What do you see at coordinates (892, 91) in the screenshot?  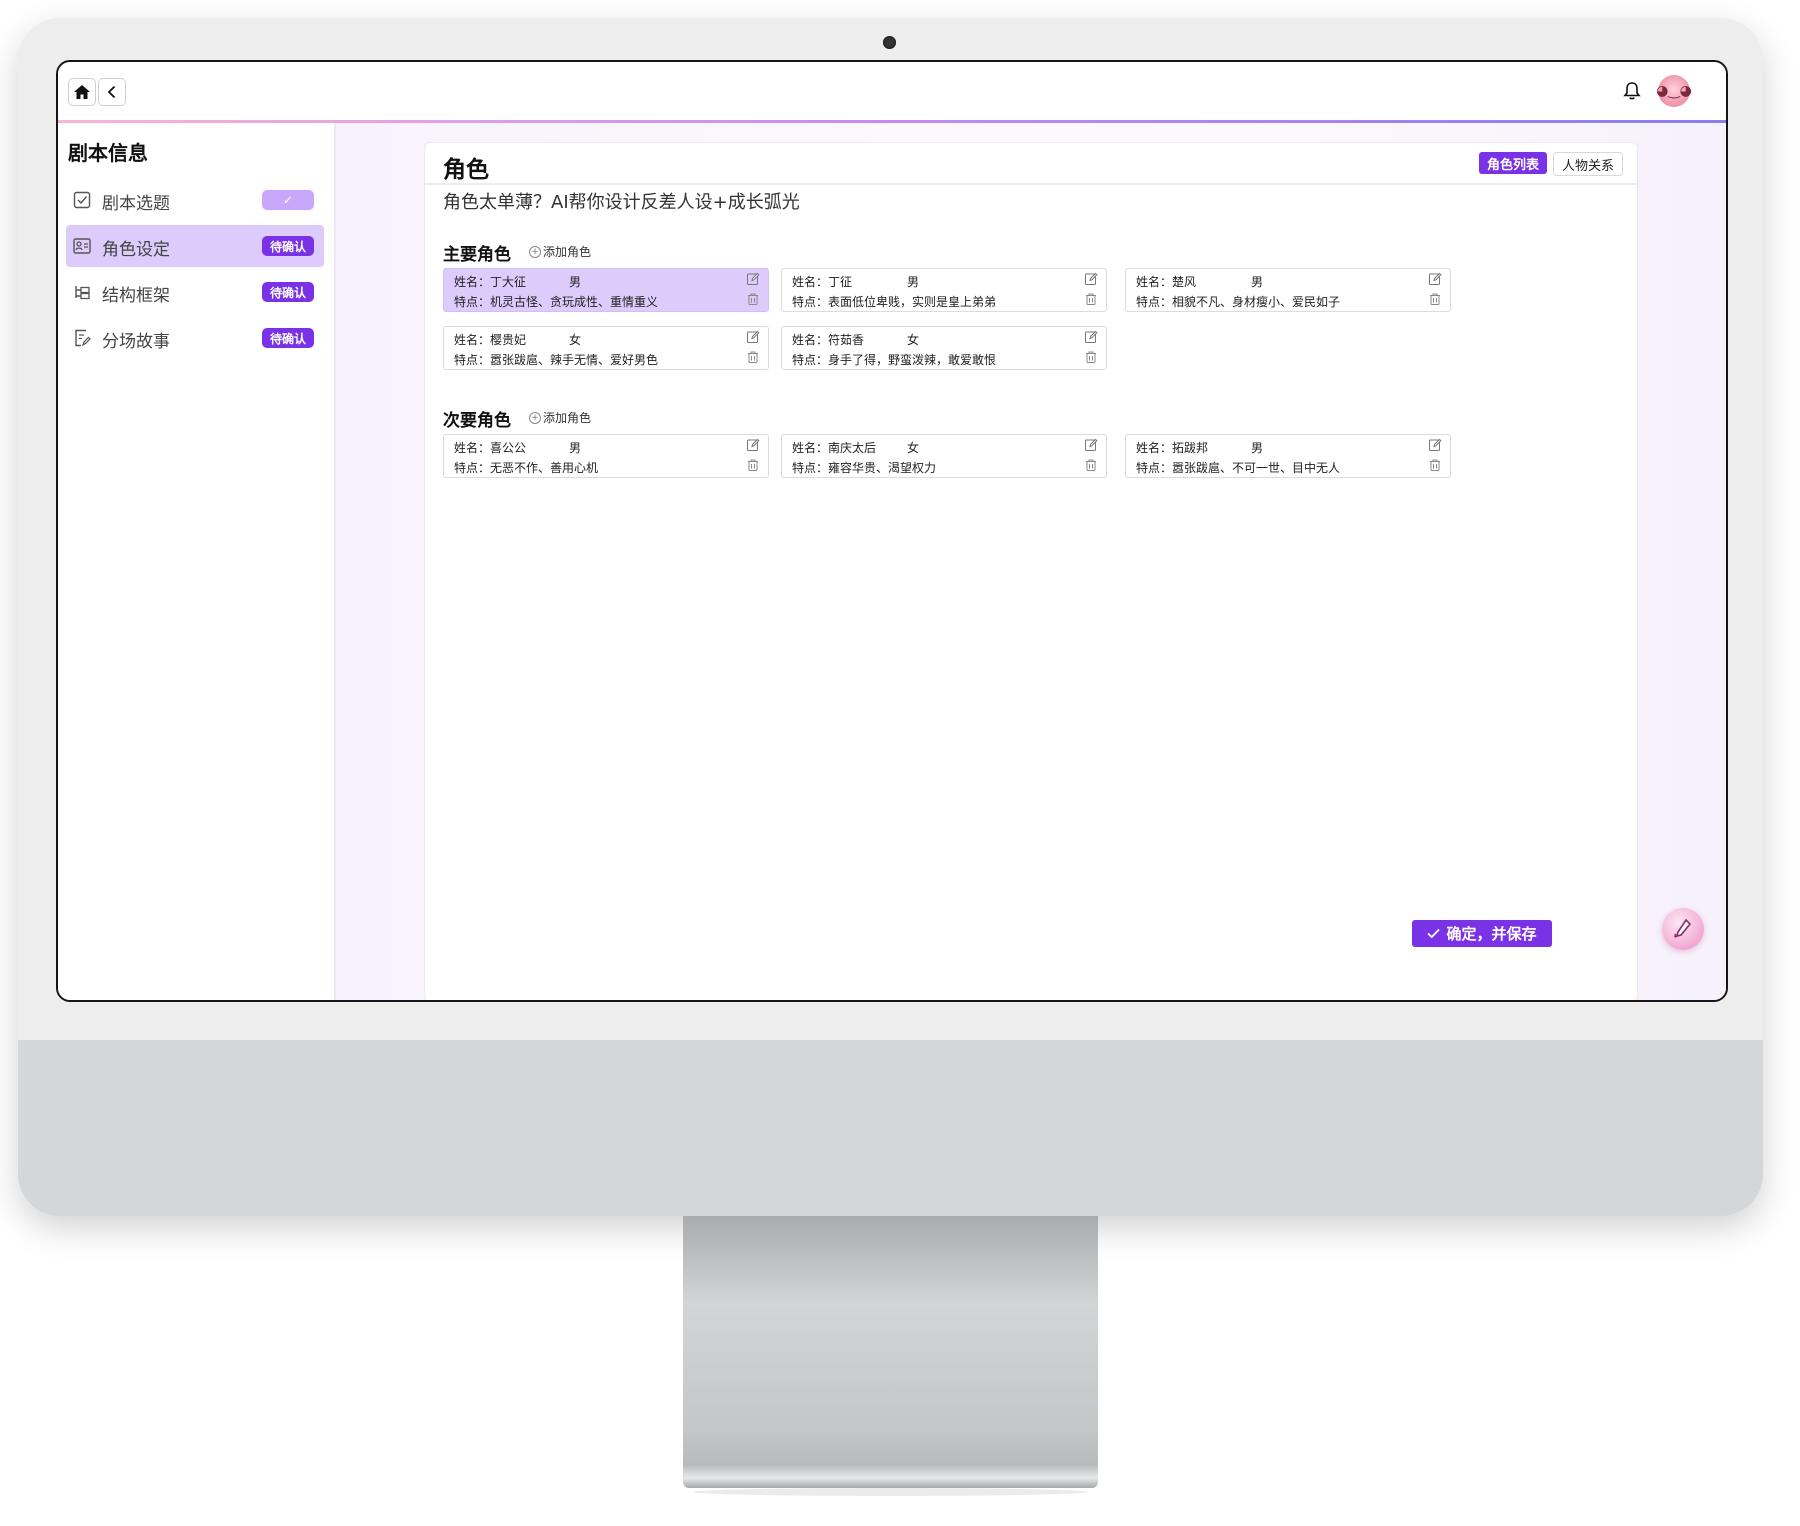 I see `topbar: ◕‿◕` at bounding box center [892, 91].